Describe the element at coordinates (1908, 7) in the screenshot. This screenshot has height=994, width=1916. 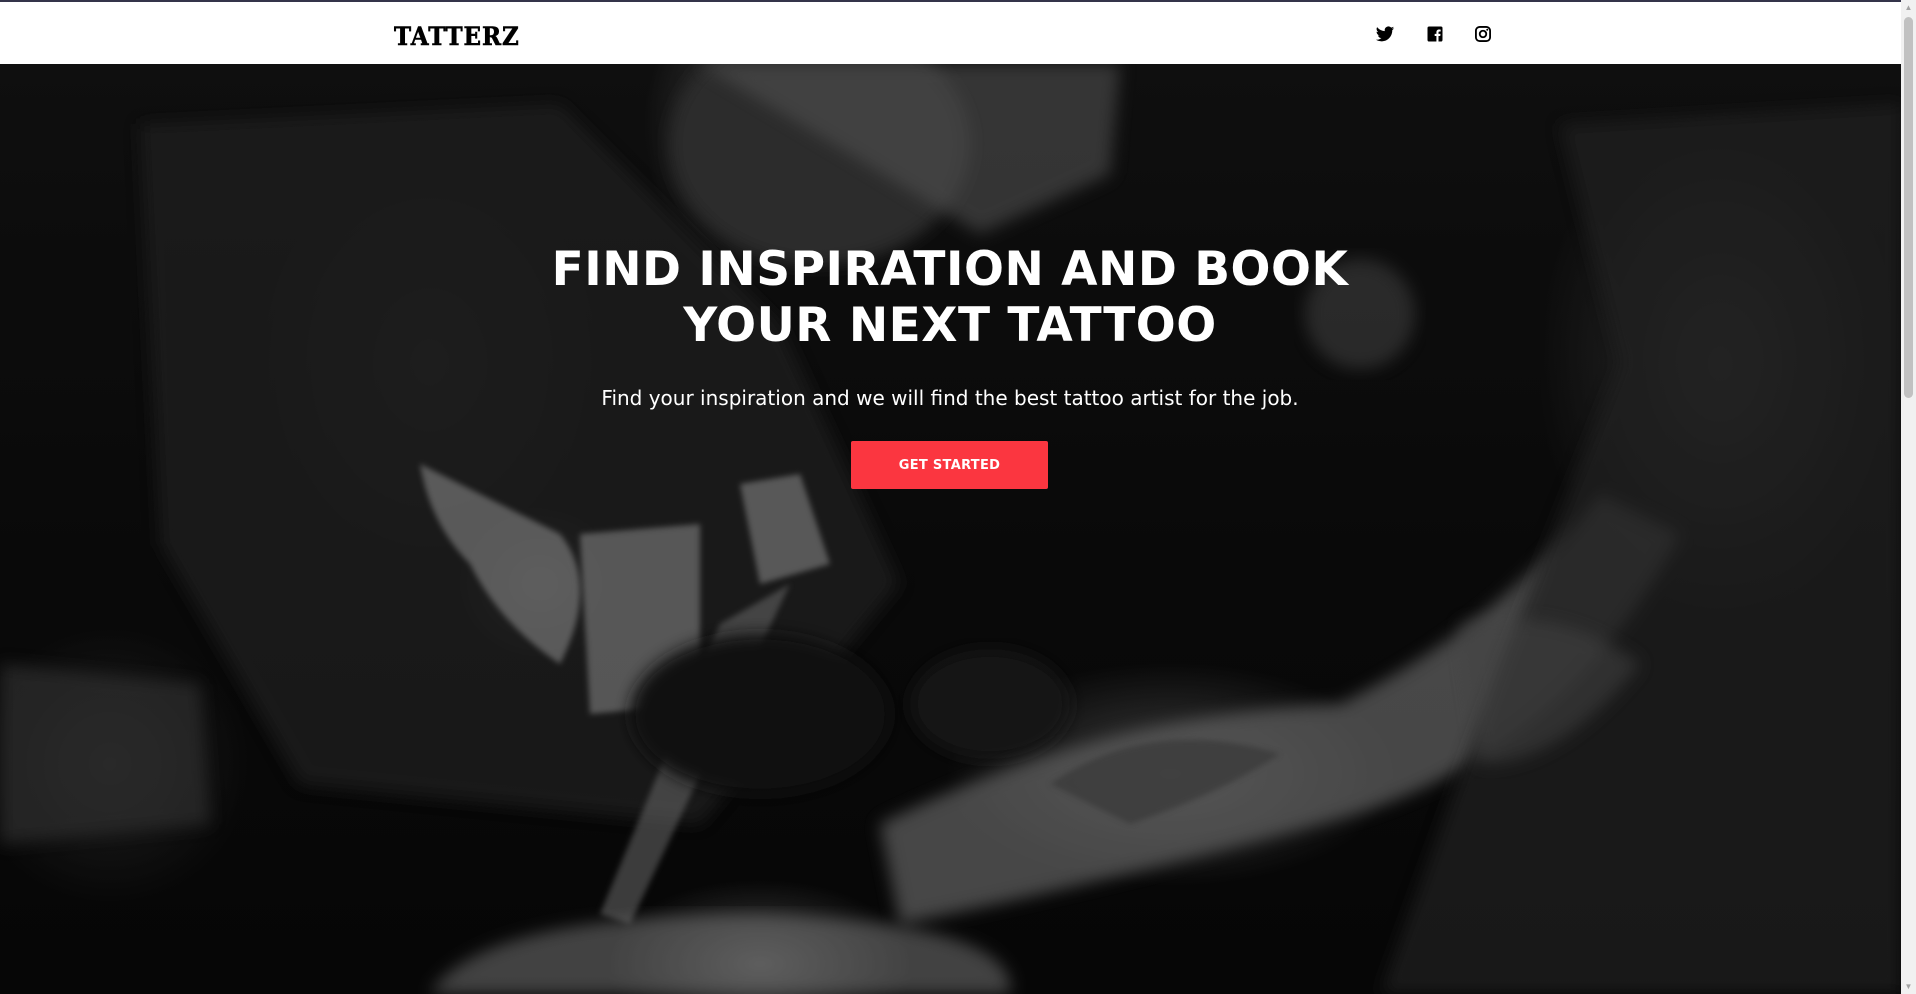
I see `scroll-up-arrow-icon: ▲` at that location.